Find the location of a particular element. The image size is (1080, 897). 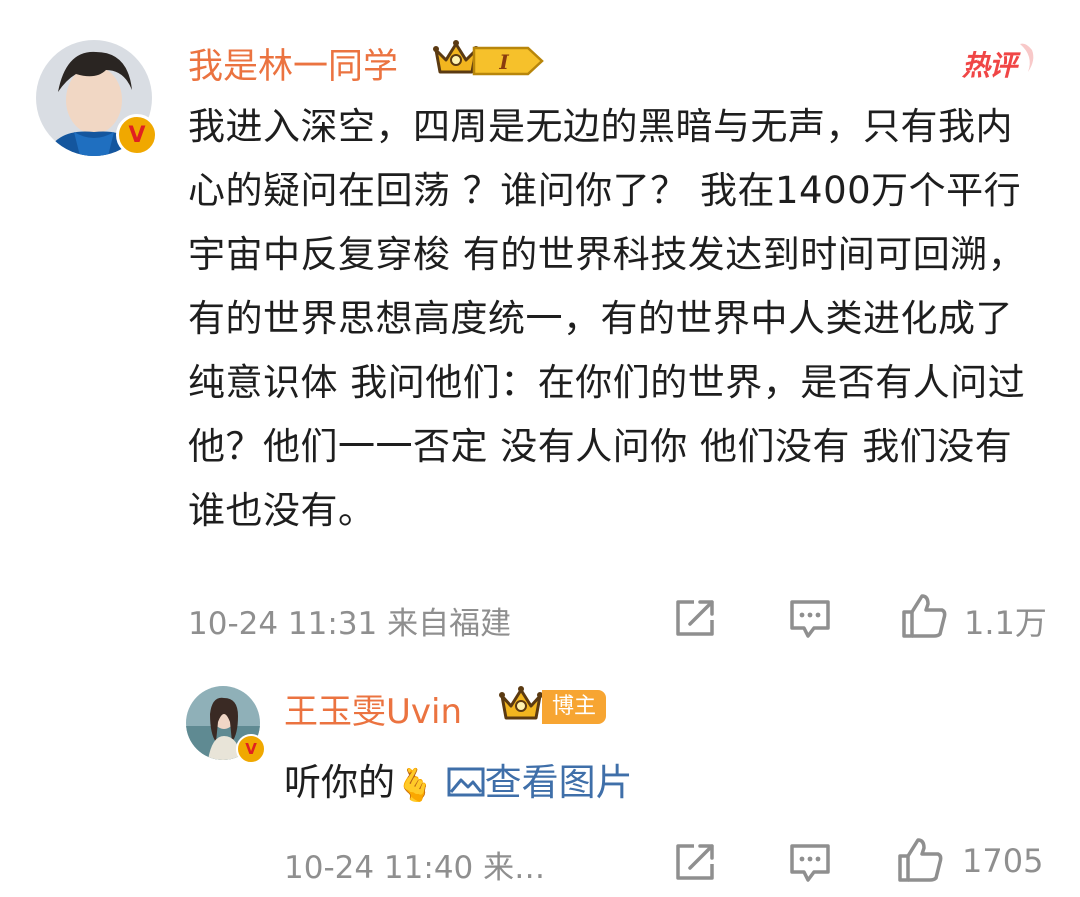

user-avatar: V is located at coordinates (97, 98).